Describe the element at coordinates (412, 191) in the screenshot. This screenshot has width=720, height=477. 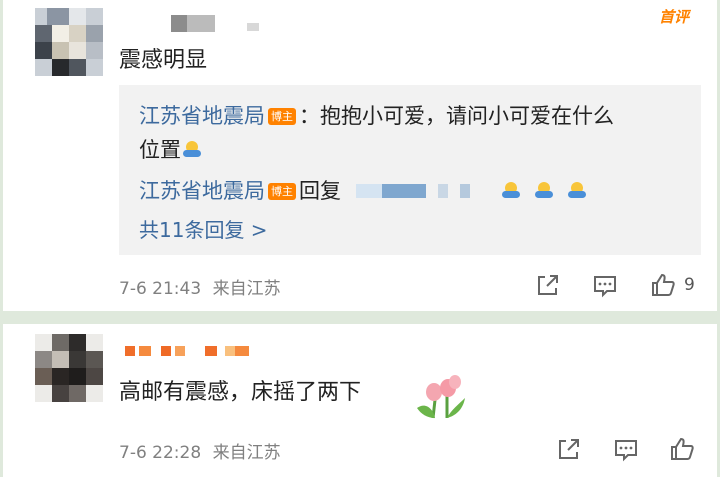
I see `reply-content-blurred` at that location.